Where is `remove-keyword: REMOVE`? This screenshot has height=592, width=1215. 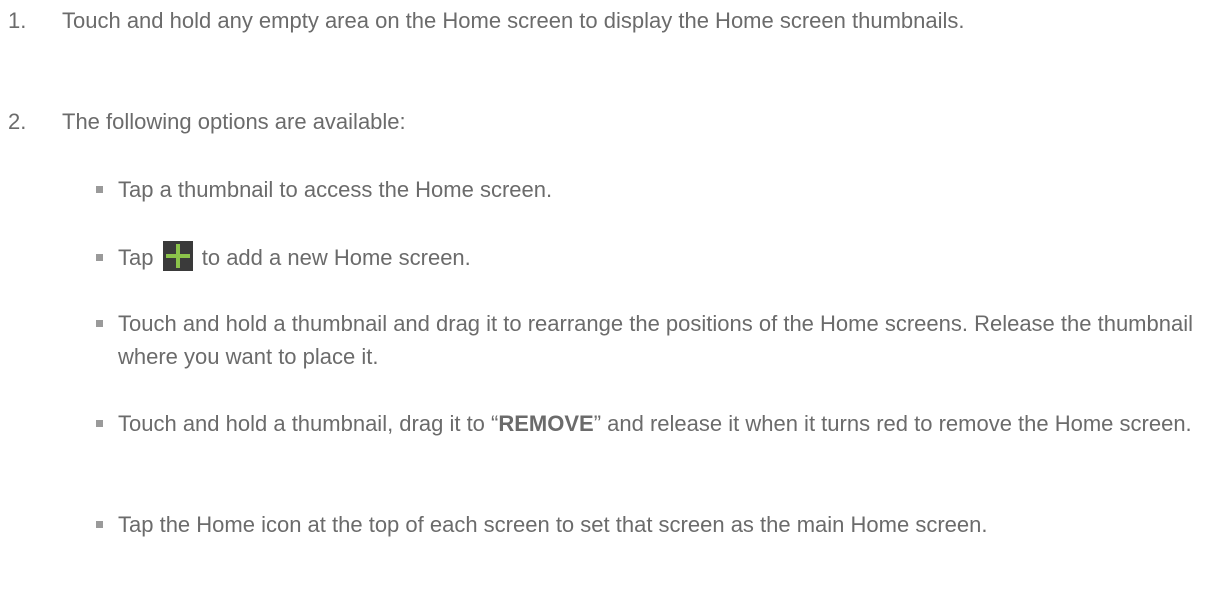
remove-keyword: REMOVE is located at coordinates (546, 423).